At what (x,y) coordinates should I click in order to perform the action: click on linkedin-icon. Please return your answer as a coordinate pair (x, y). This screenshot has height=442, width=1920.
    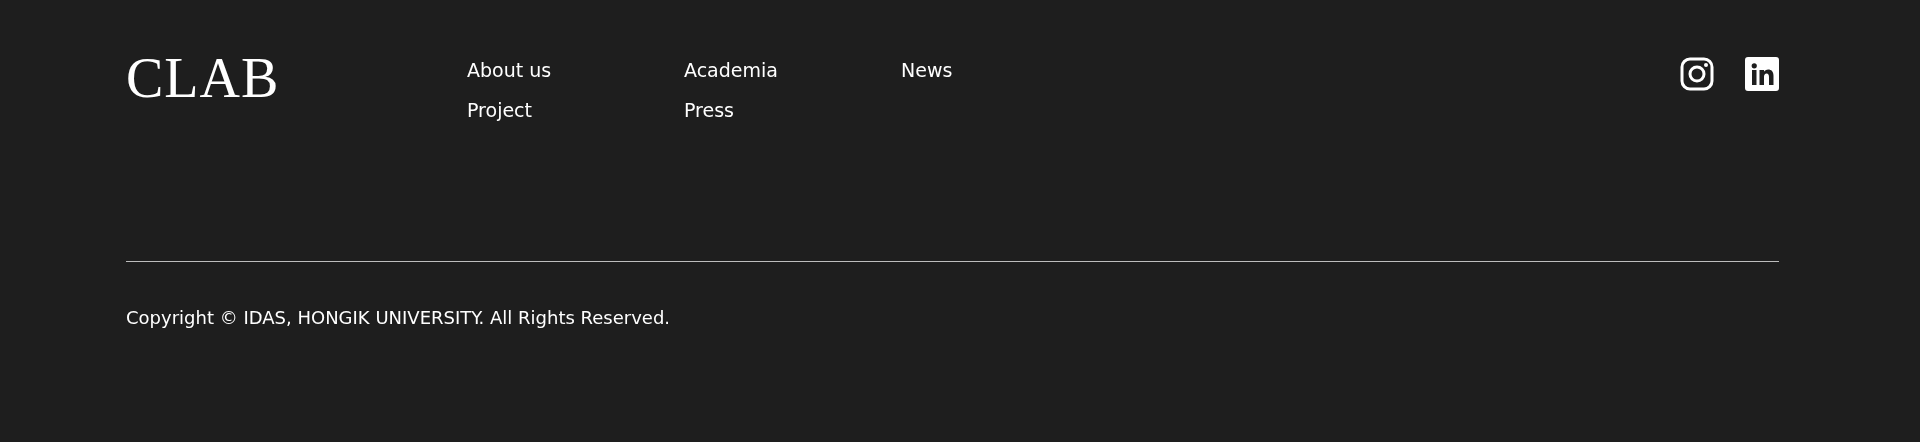
    Looking at the image, I should click on (1762, 74).